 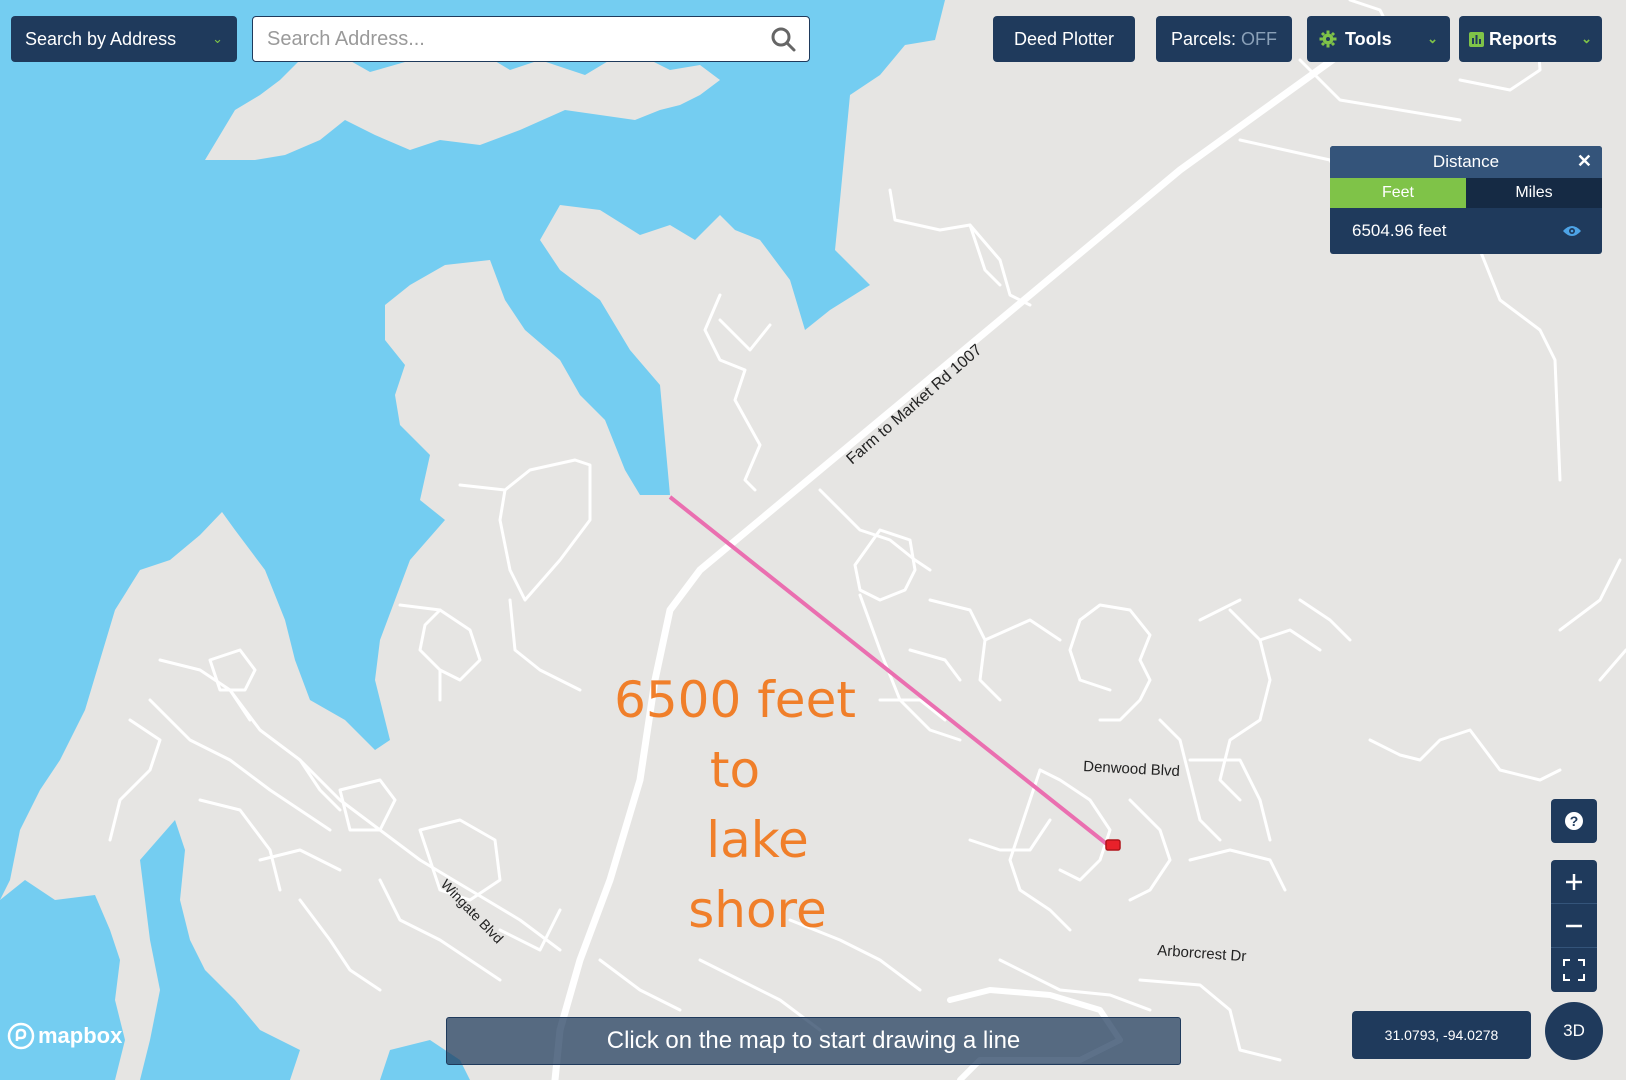 I want to click on minus-icon, so click(x=1574, y=925).